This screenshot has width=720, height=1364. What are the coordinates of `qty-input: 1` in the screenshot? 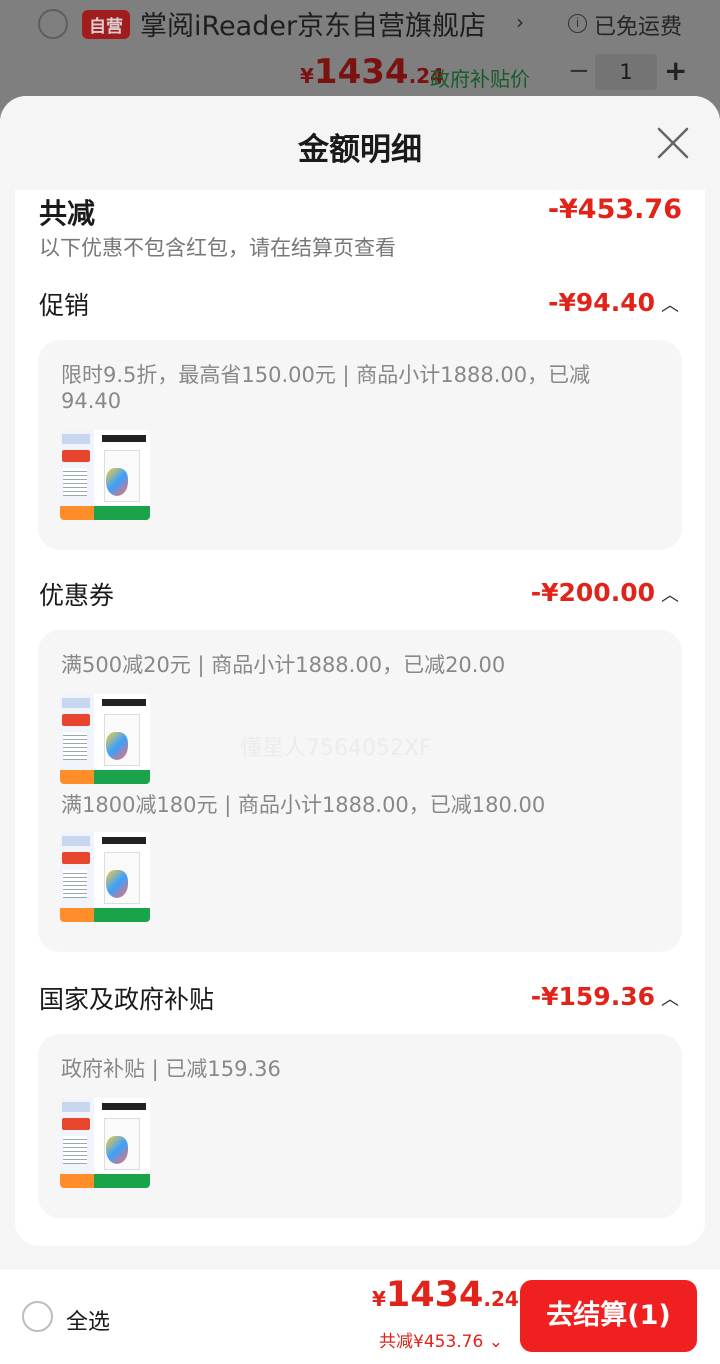 It's located at (626, 72).